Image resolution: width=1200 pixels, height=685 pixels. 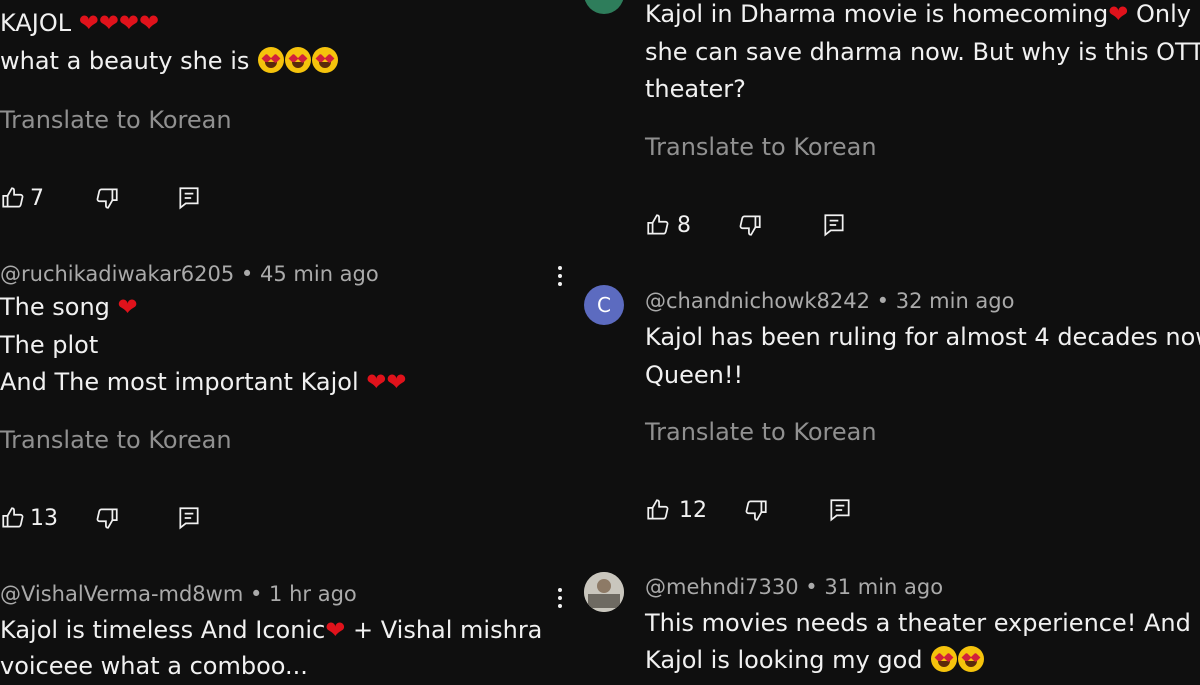 I want to click on comment-line: And The most important Kajol, so click(x=183, y=382).